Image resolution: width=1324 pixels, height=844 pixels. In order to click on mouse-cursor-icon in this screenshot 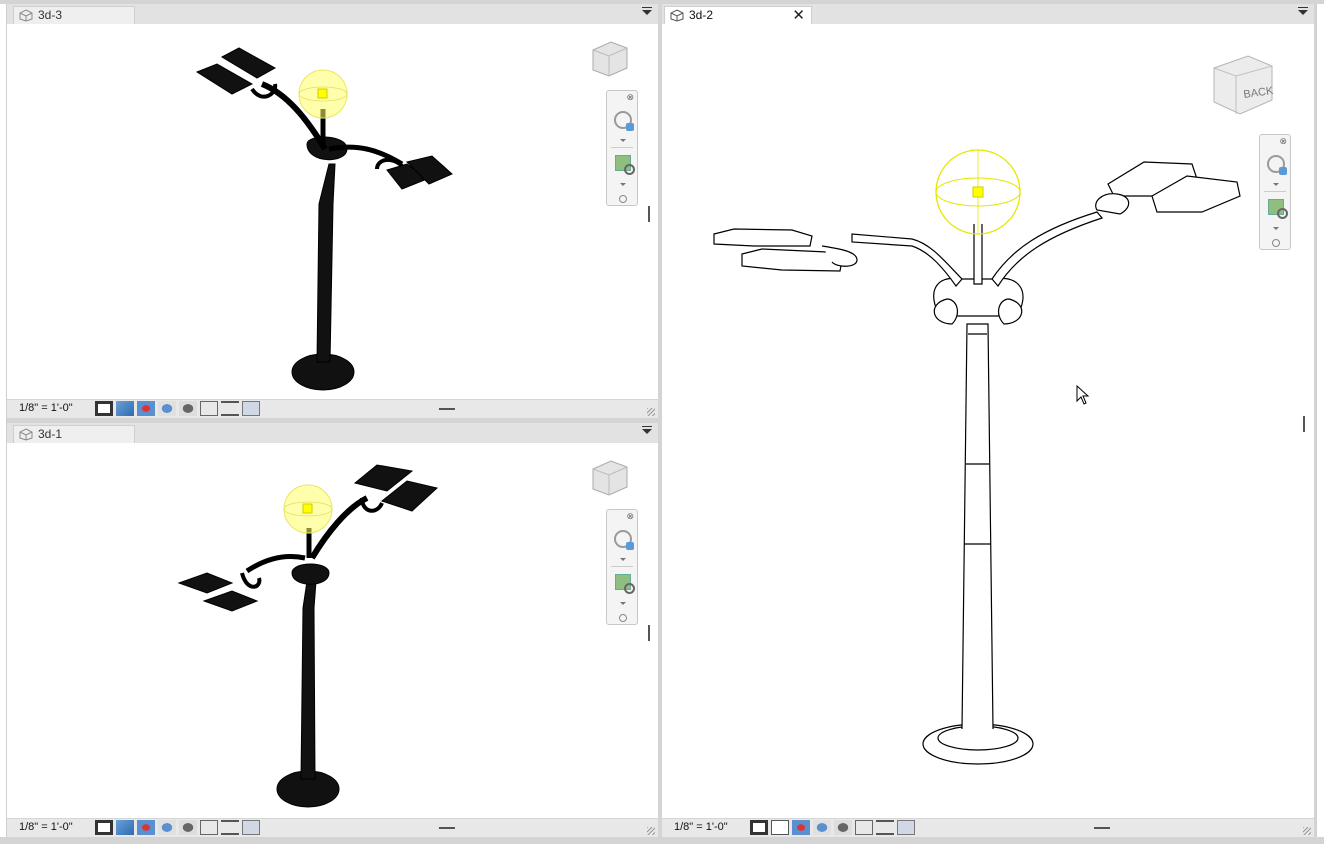, I will do `click(1083, 395)`.